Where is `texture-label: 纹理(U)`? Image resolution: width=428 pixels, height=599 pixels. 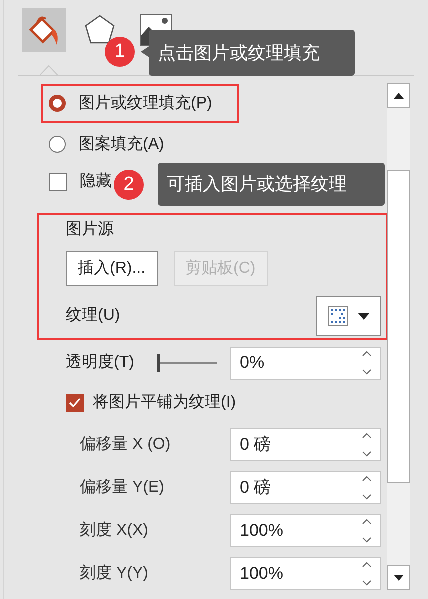 texture-label: 纹理(U) is located at coordinates (93, 316).